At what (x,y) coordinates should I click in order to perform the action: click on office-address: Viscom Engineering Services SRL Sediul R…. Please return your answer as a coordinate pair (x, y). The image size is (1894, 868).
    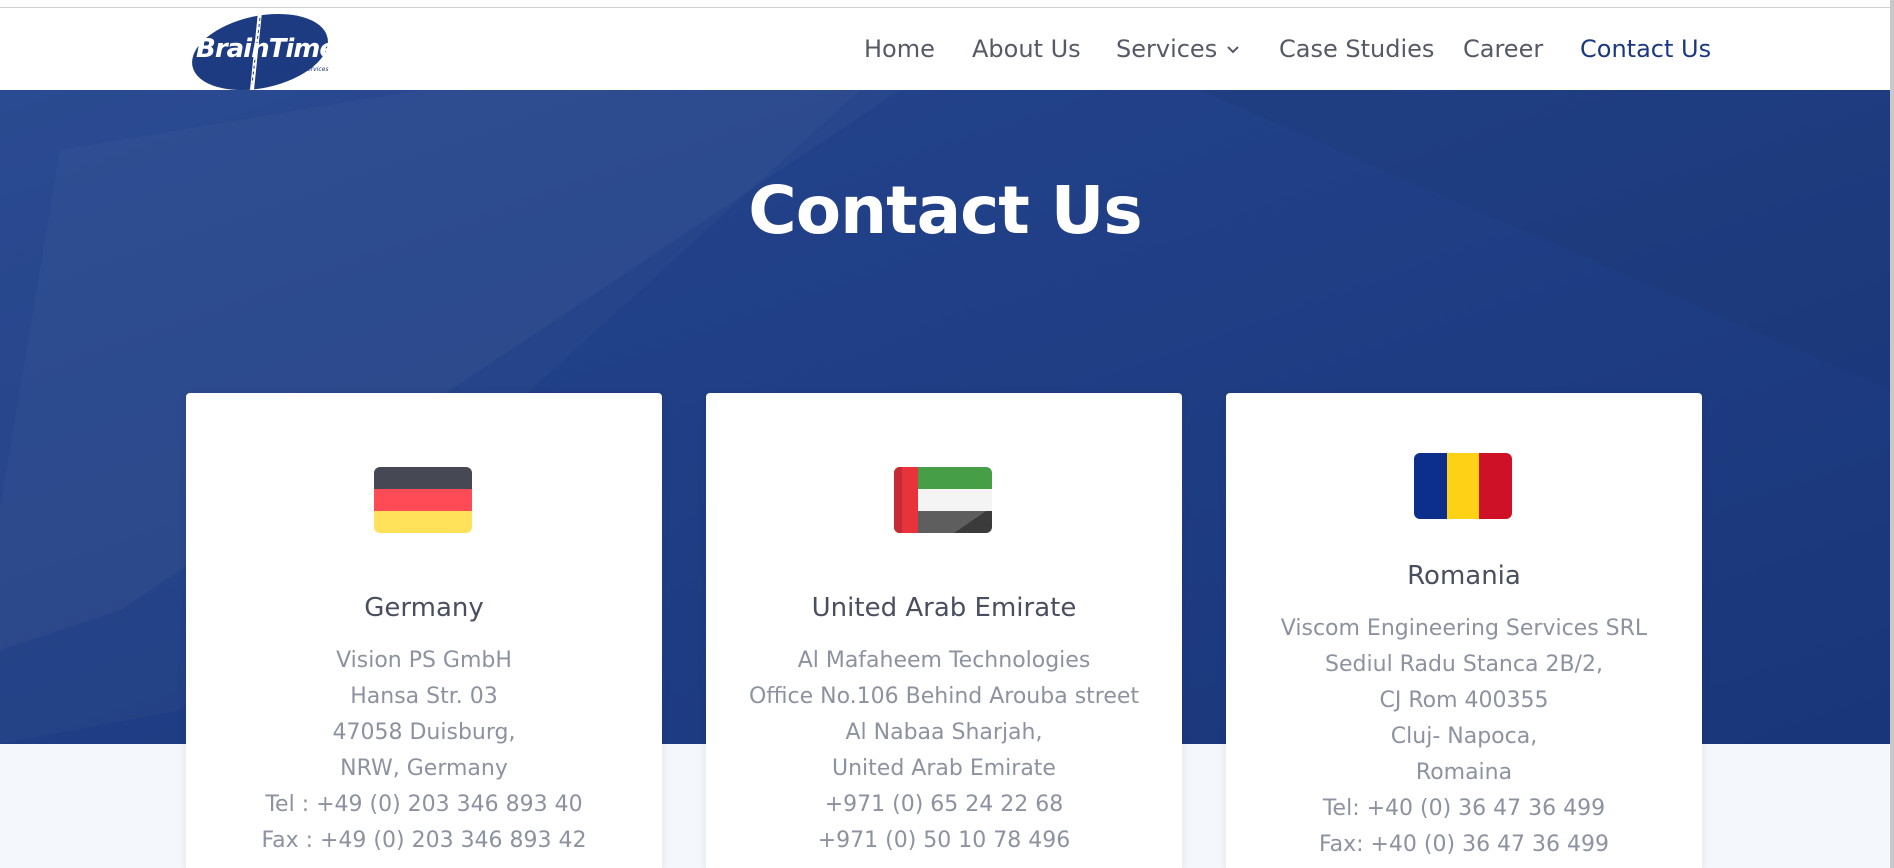
    Looking at the image, I should click on (1464, 737).